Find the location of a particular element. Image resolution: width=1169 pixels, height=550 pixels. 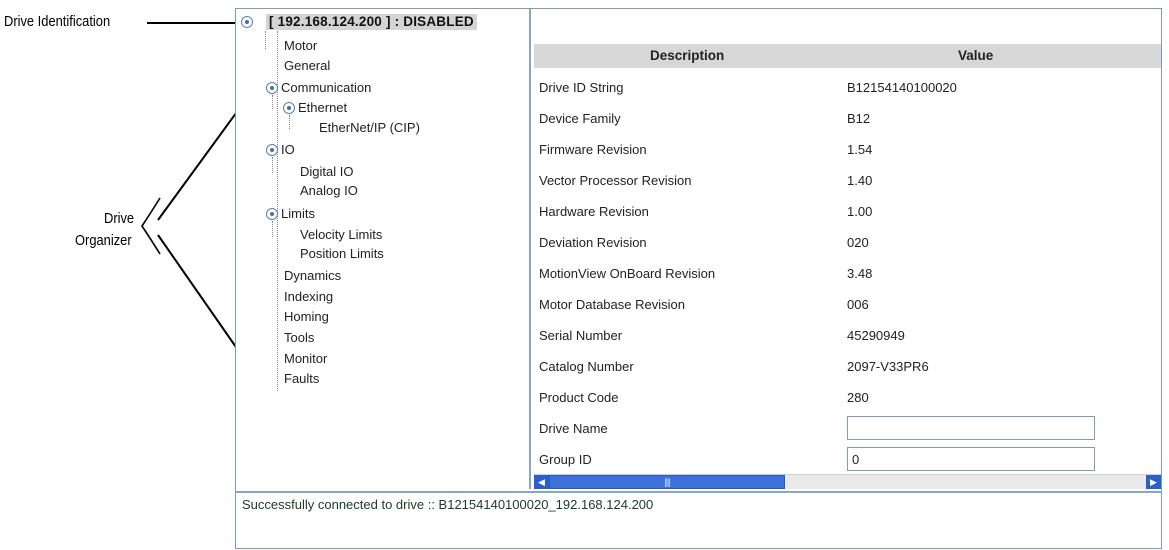

drive-organizer-callout-line1: Drive is located at coordinates (119, 218).